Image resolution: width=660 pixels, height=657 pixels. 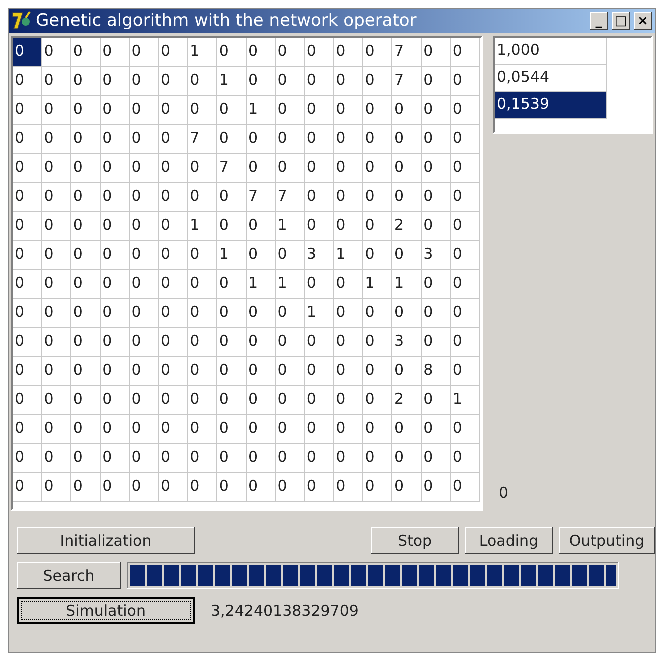 What do you see at coordinates (106, 540) in the screenshot?
I see `initialization-button: Initialization` at bounding box center [106, 540].